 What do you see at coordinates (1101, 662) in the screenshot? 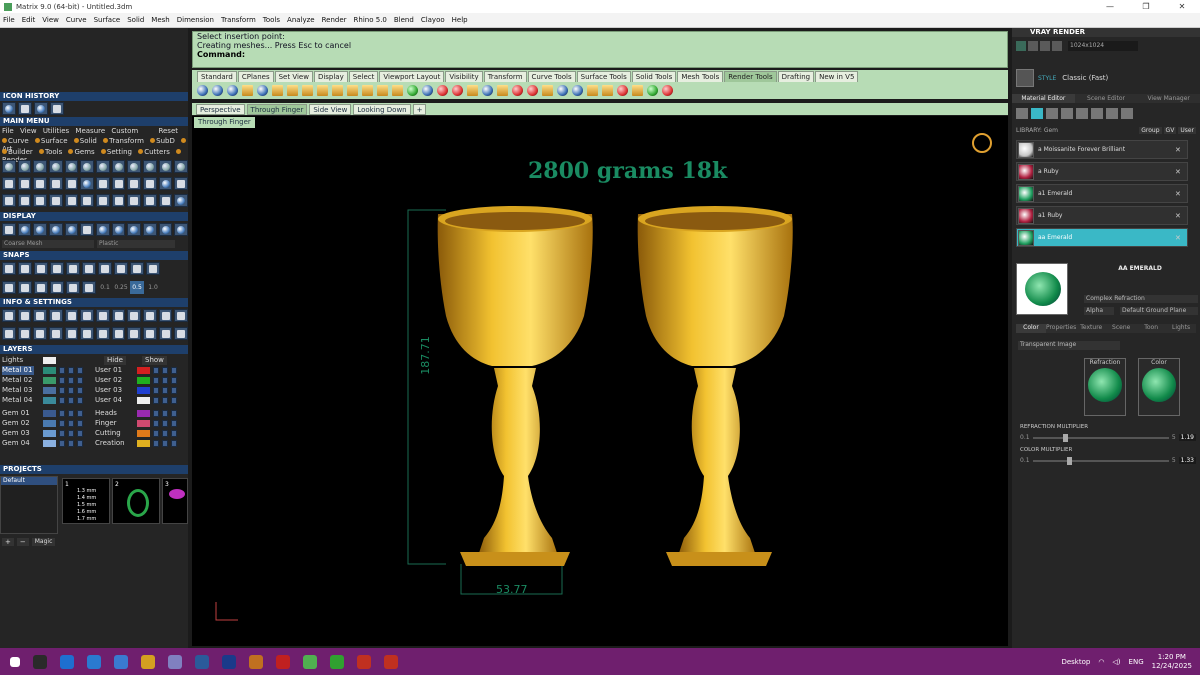
I see `wifi-icon: ◠` at bounding box center [1101, 662].